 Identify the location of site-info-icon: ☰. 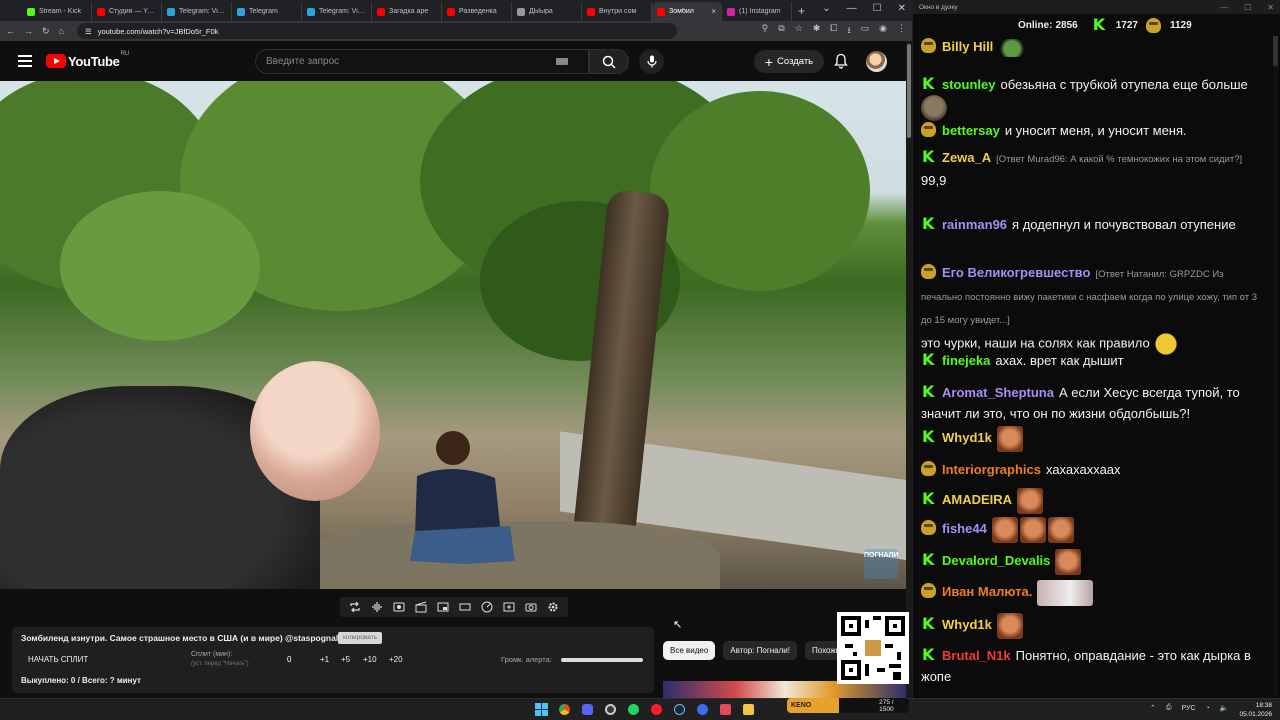
(88, 31).